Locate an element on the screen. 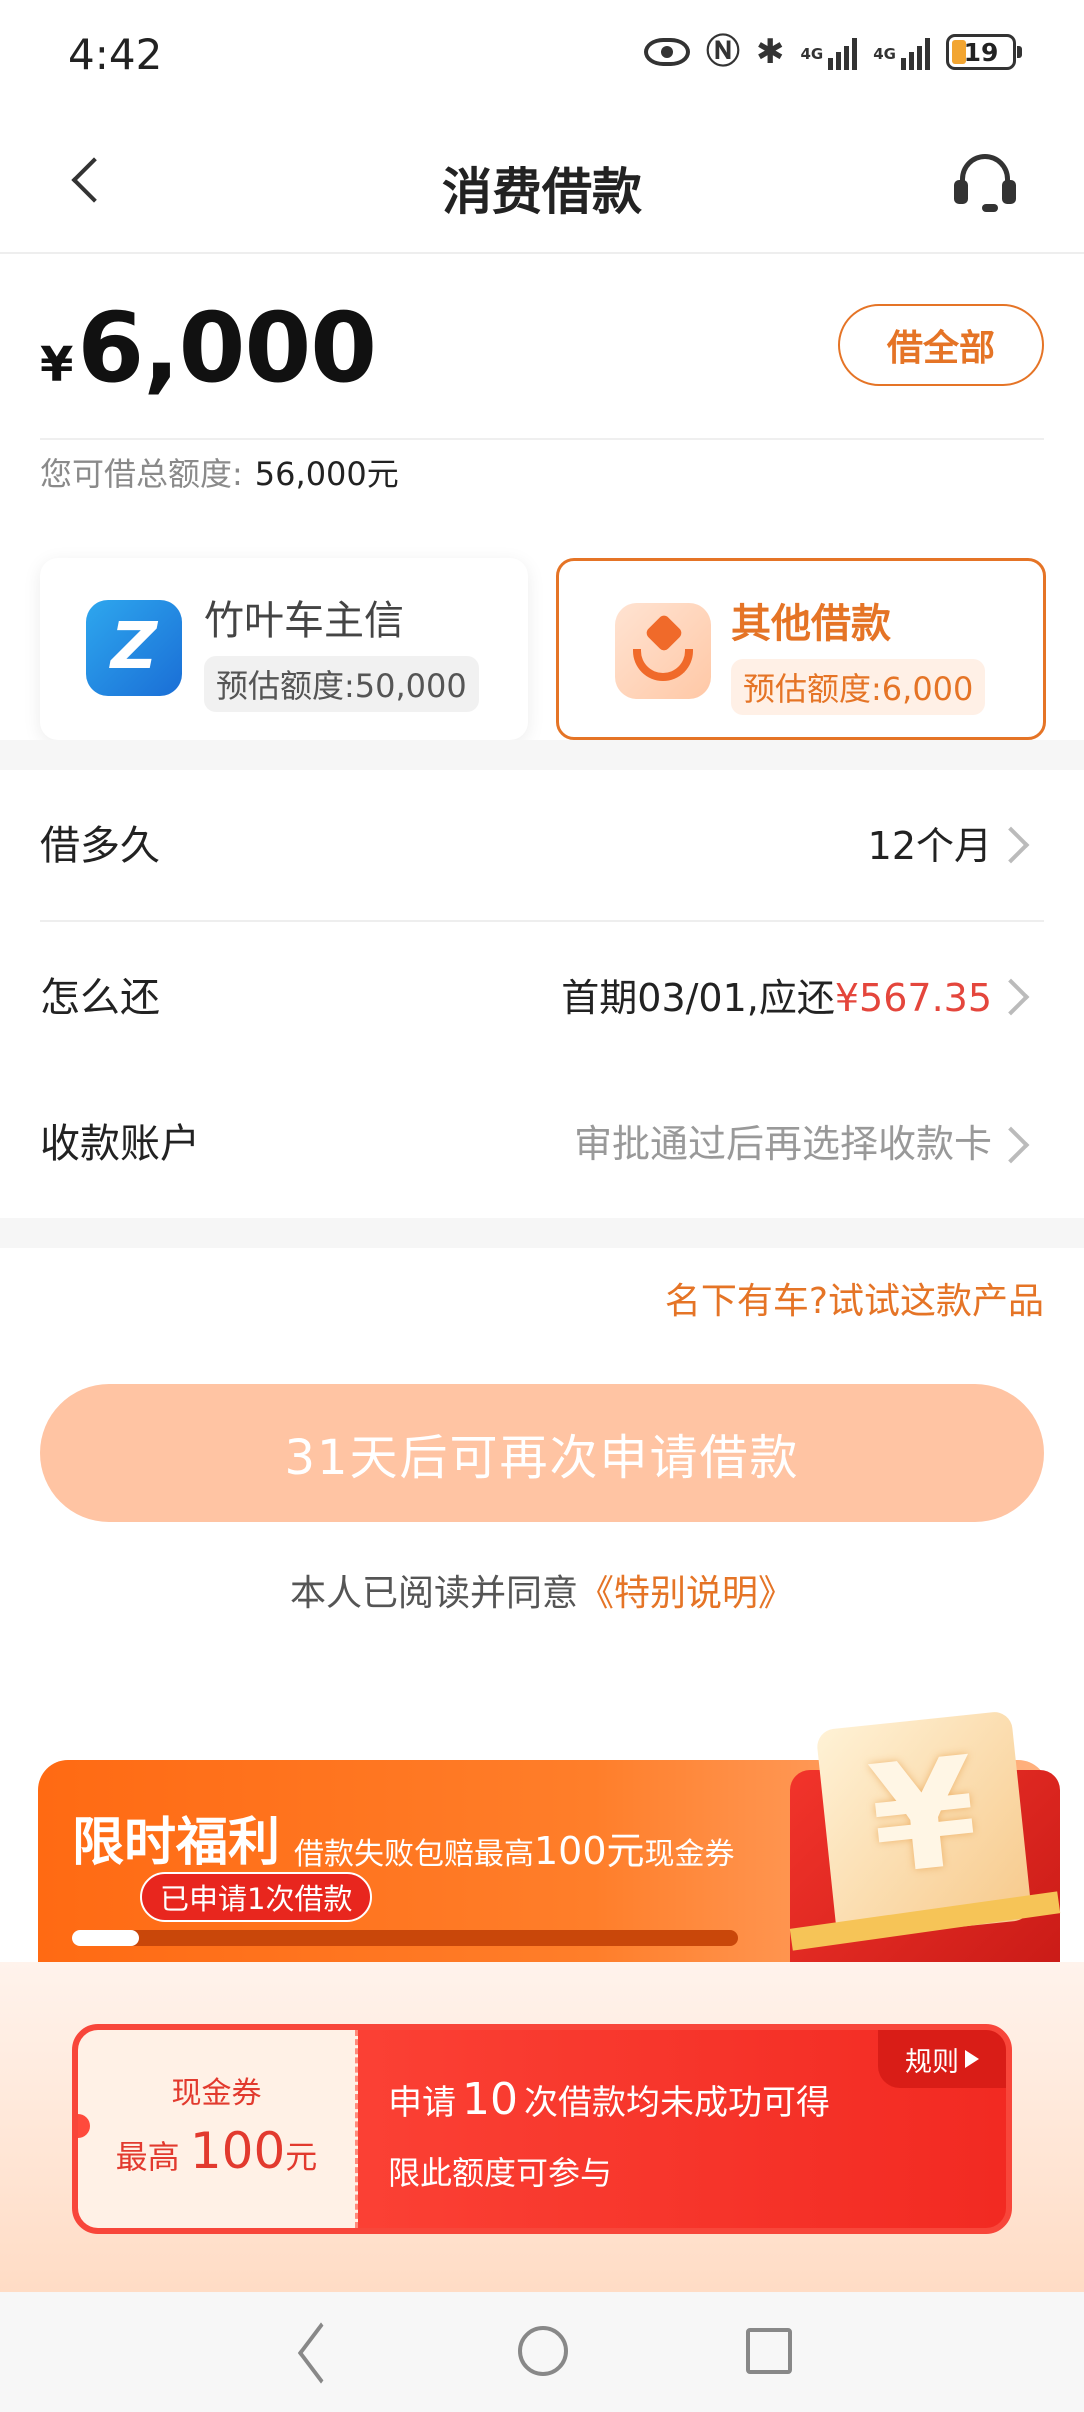 This screenshot has width=1084, height=2412. currency-symbol: ¥ is located at coordinates (57, 365).